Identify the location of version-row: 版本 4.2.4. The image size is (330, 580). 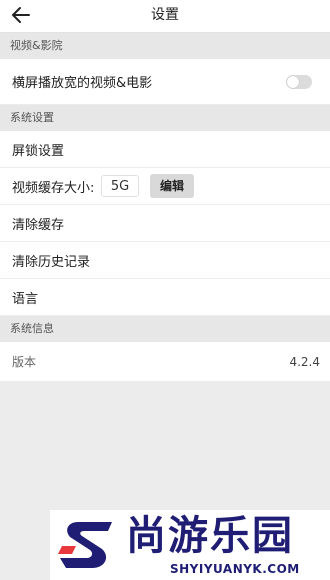
(165, 362).